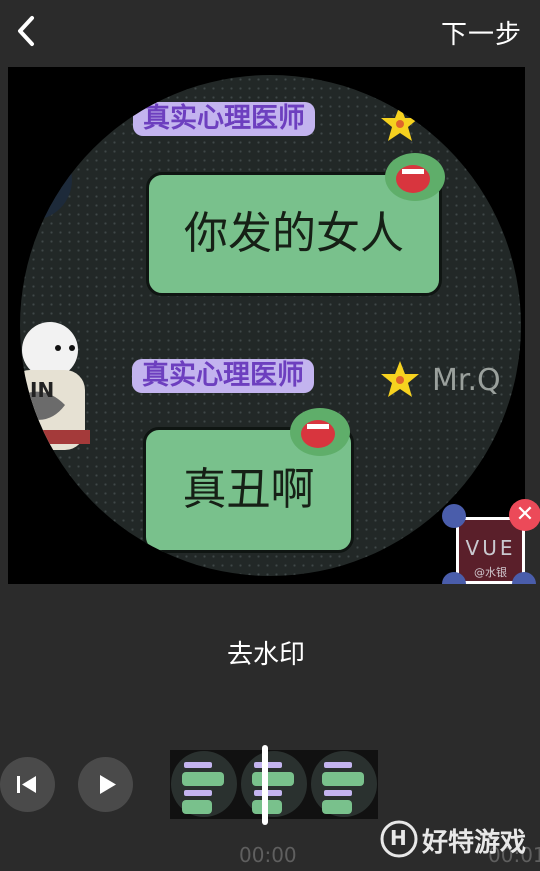  Describe the element at coordinates (265, 785) in the screenshot. I see `playhead` at that location.